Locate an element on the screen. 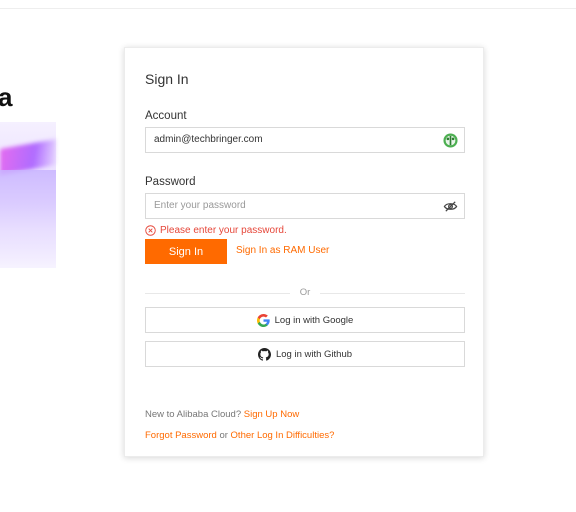  hero-illustration is located at coordinates (28, 195).